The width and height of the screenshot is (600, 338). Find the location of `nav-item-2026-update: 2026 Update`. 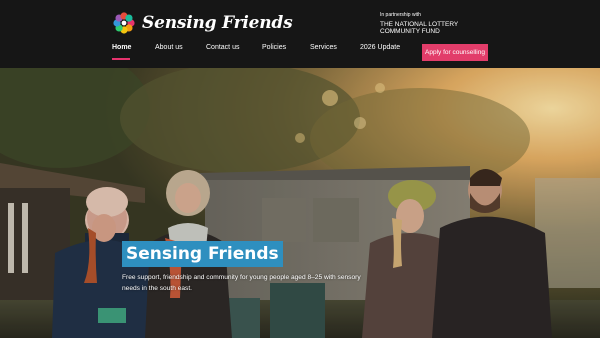

nav-item-2026-update: 2026 Update is located at coordinates (380, 47).